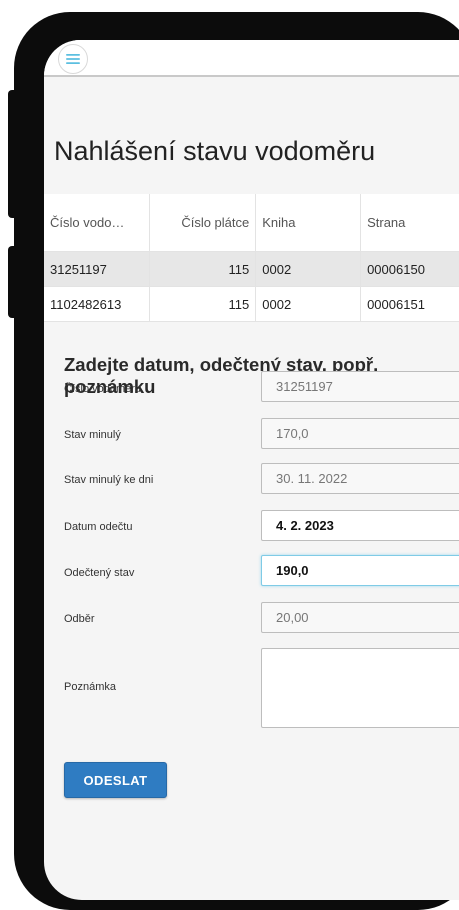 The height and width of the screenshot is (910, 459). What do you see at coordinates (360, 688) in the screenshot?
I see `note-textarea` at bounding box center [360, 688].